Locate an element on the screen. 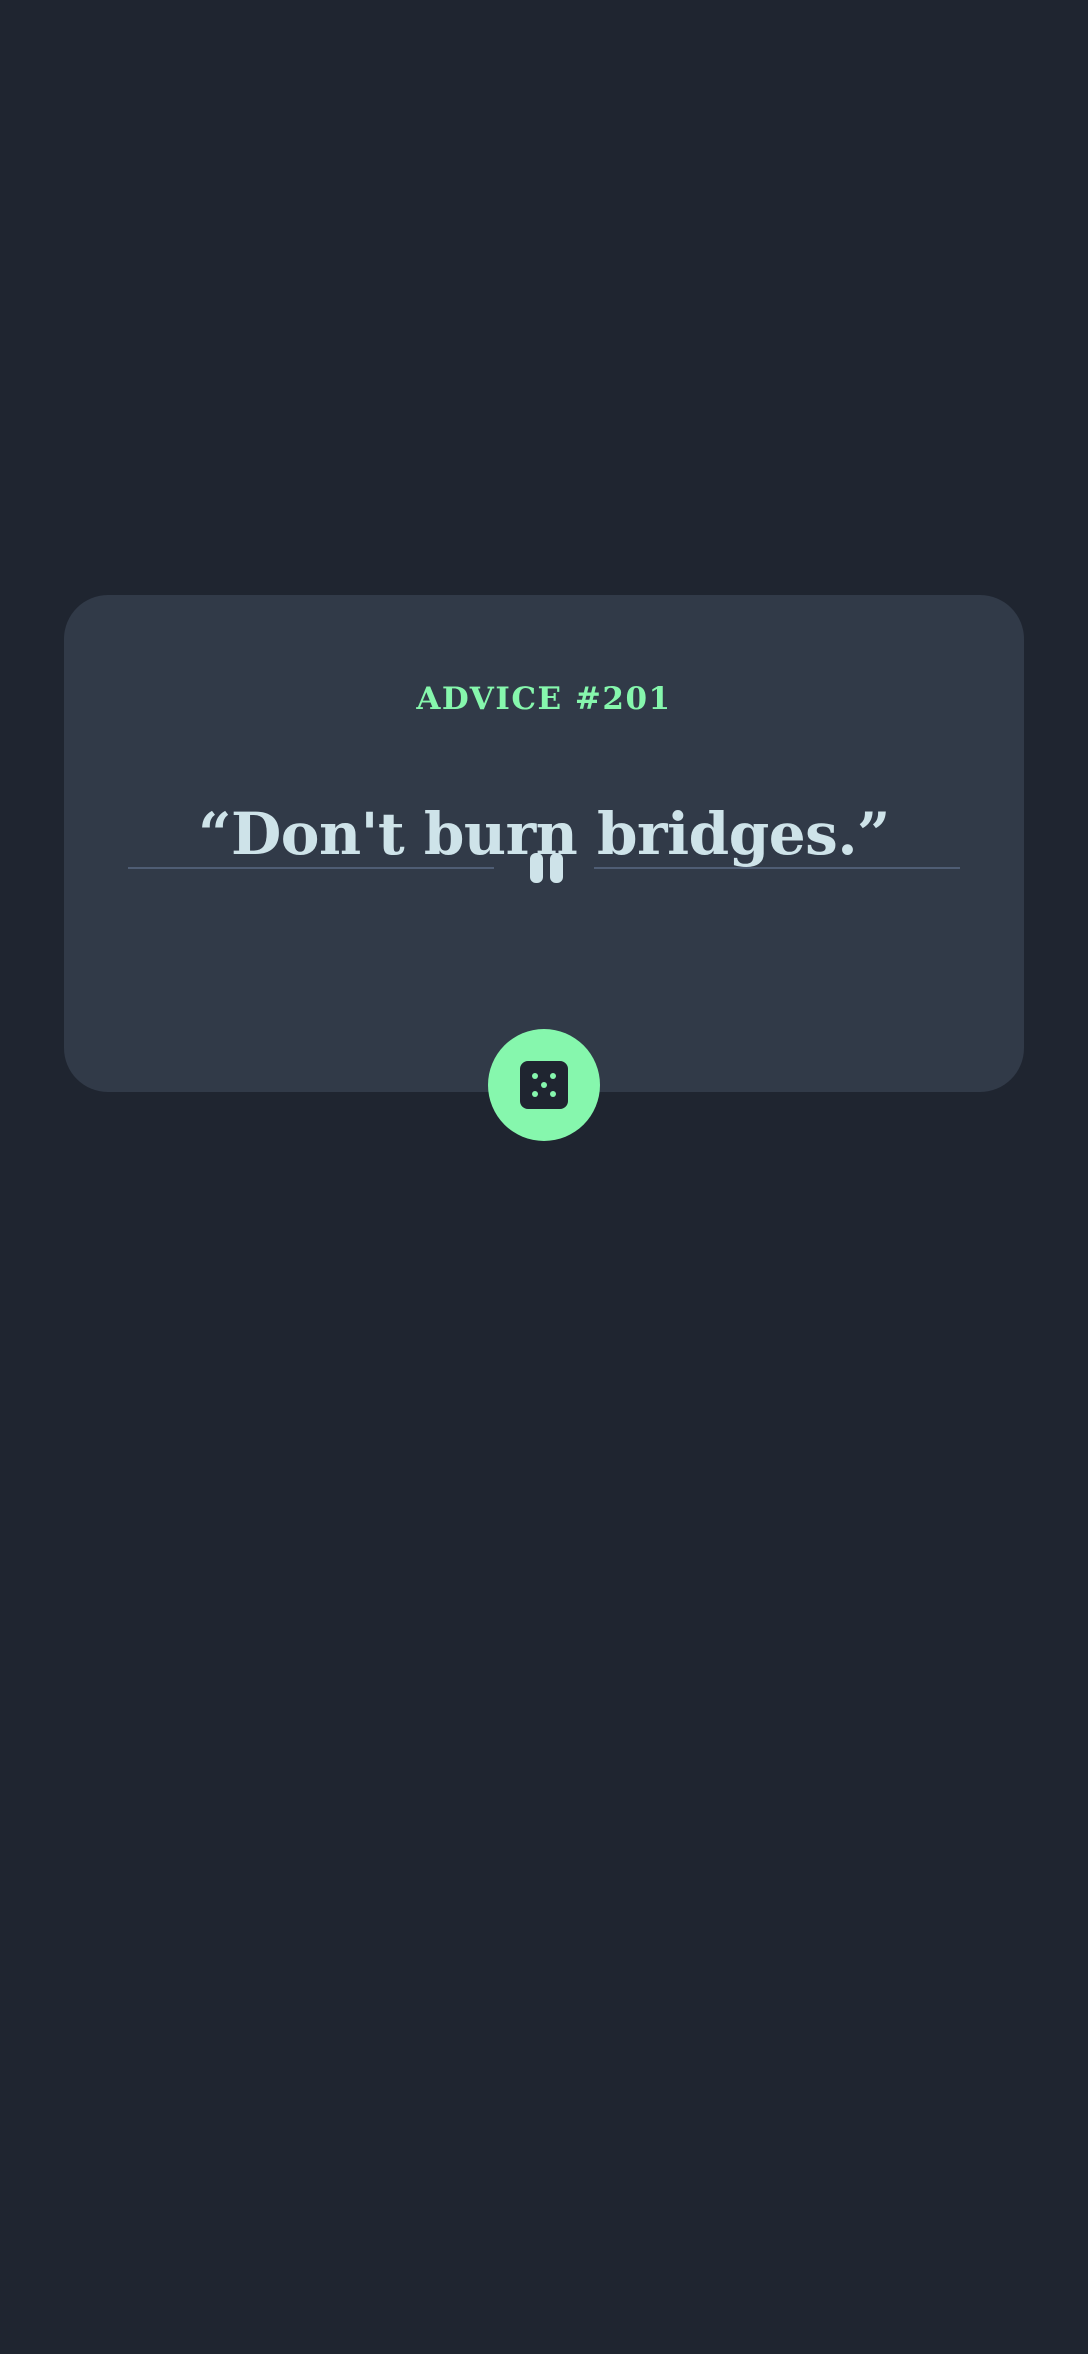 The height and width of the screenshot is (2354, 1088). divider-line-left is located at coordinates (311, 868).